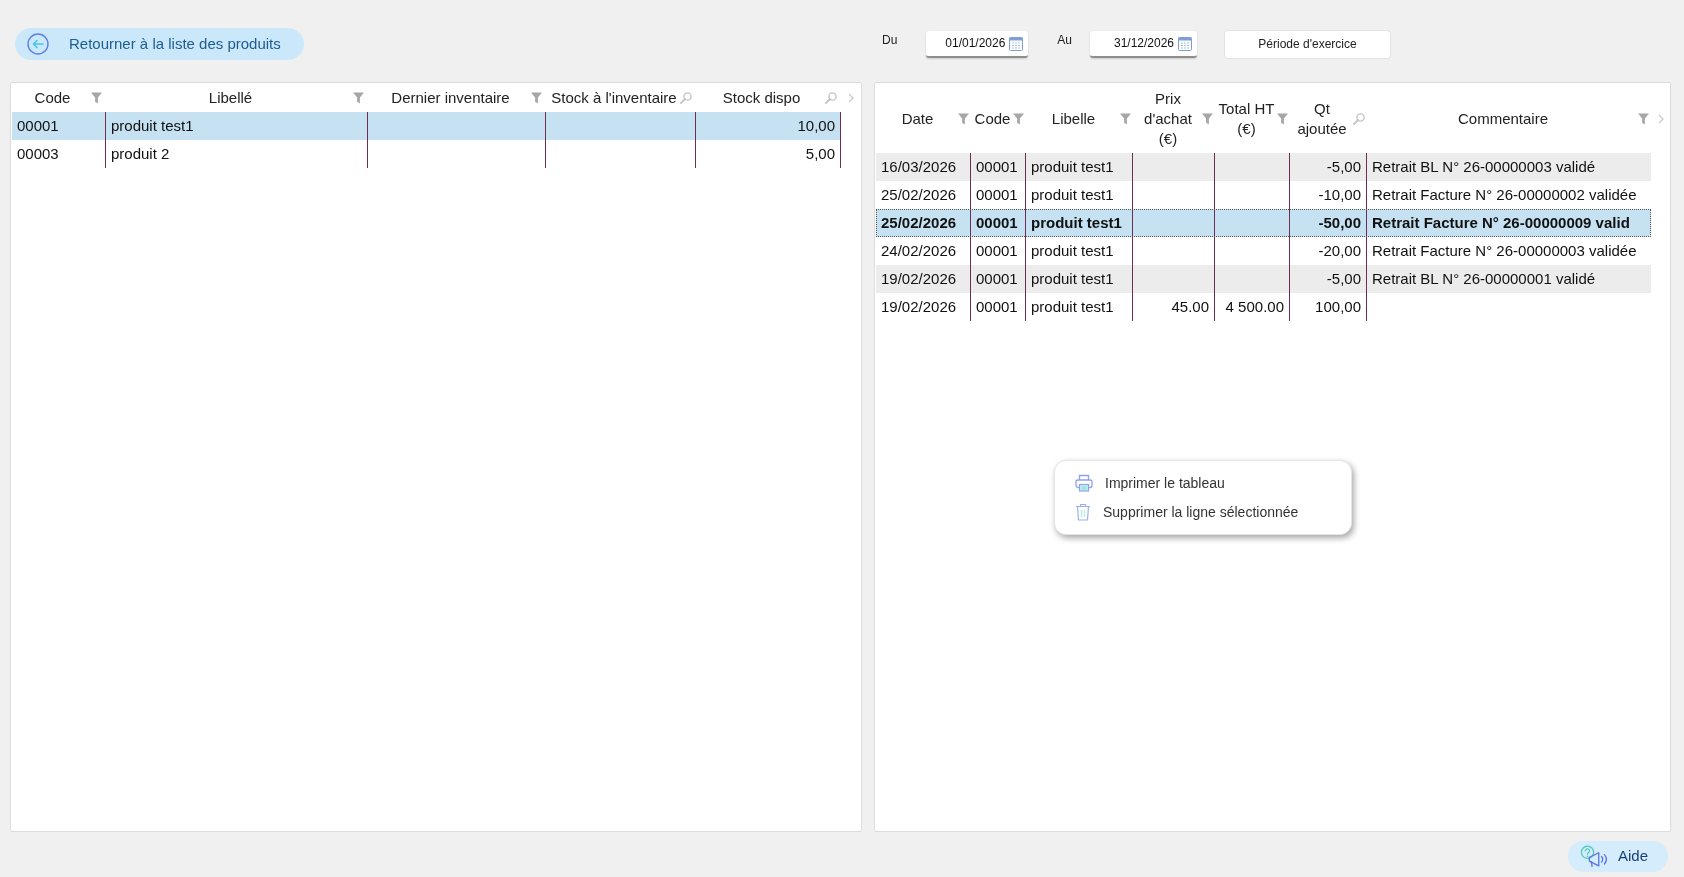 This screenshot has height=877, width=1684. What do you see at coordinates (1484, 166) in the screenshot?
I see `table-cell-text: Retrait BL N° 26-00000003 validé` at bounding box center [1484, 166].